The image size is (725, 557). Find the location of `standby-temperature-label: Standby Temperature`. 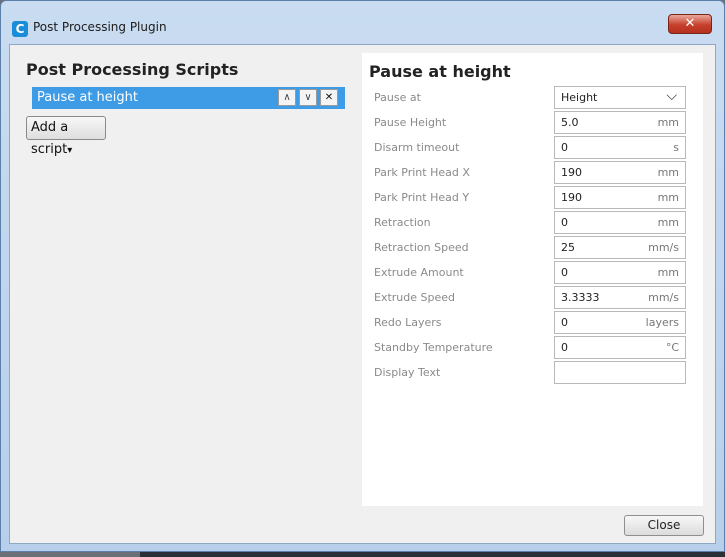

standby-temperature-label: Standby Temperature is located at coordinates (433, 347).